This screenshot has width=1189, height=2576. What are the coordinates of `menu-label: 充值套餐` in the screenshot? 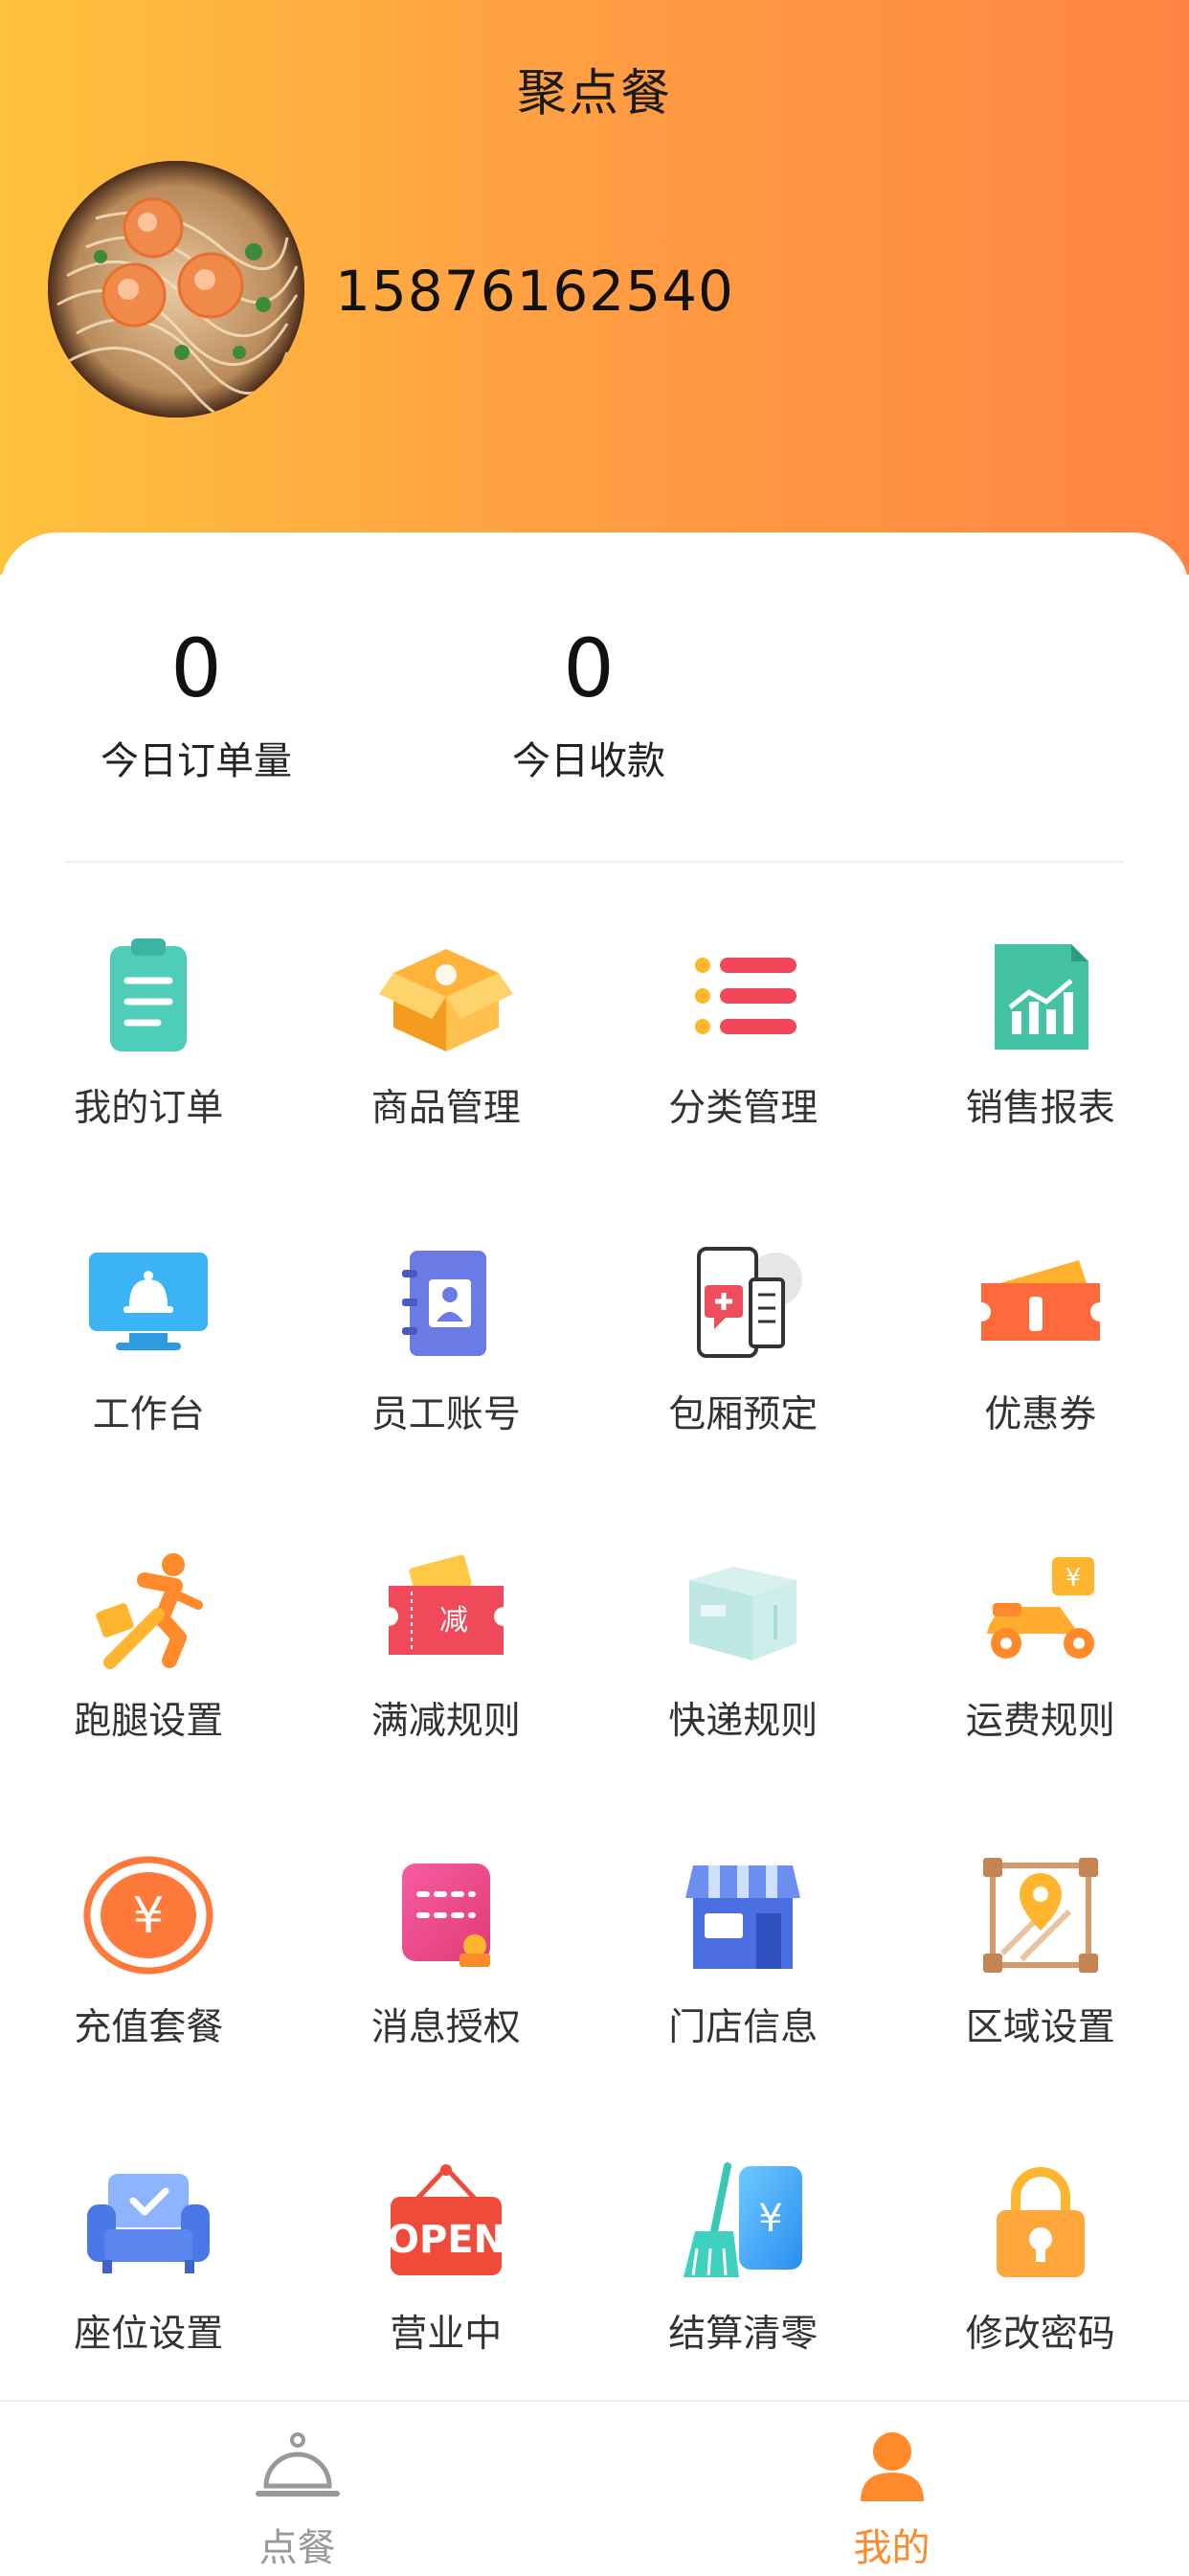 It's located at (149, 2024).